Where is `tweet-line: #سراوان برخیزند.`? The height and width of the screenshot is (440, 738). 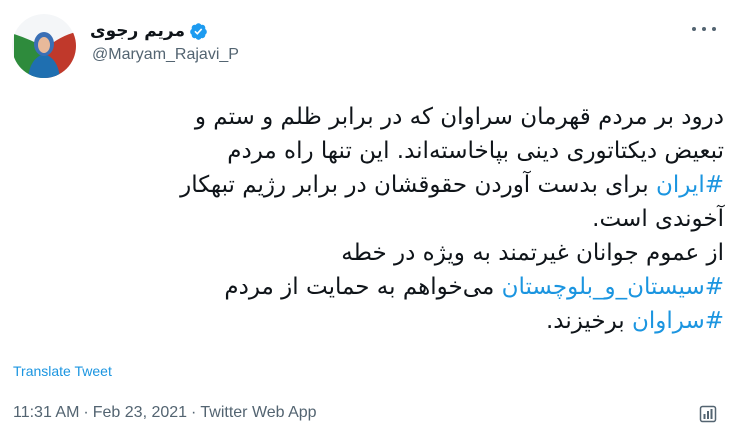 tweet-line: #سراوان برخیزند. is located at coordinates (374, 321).